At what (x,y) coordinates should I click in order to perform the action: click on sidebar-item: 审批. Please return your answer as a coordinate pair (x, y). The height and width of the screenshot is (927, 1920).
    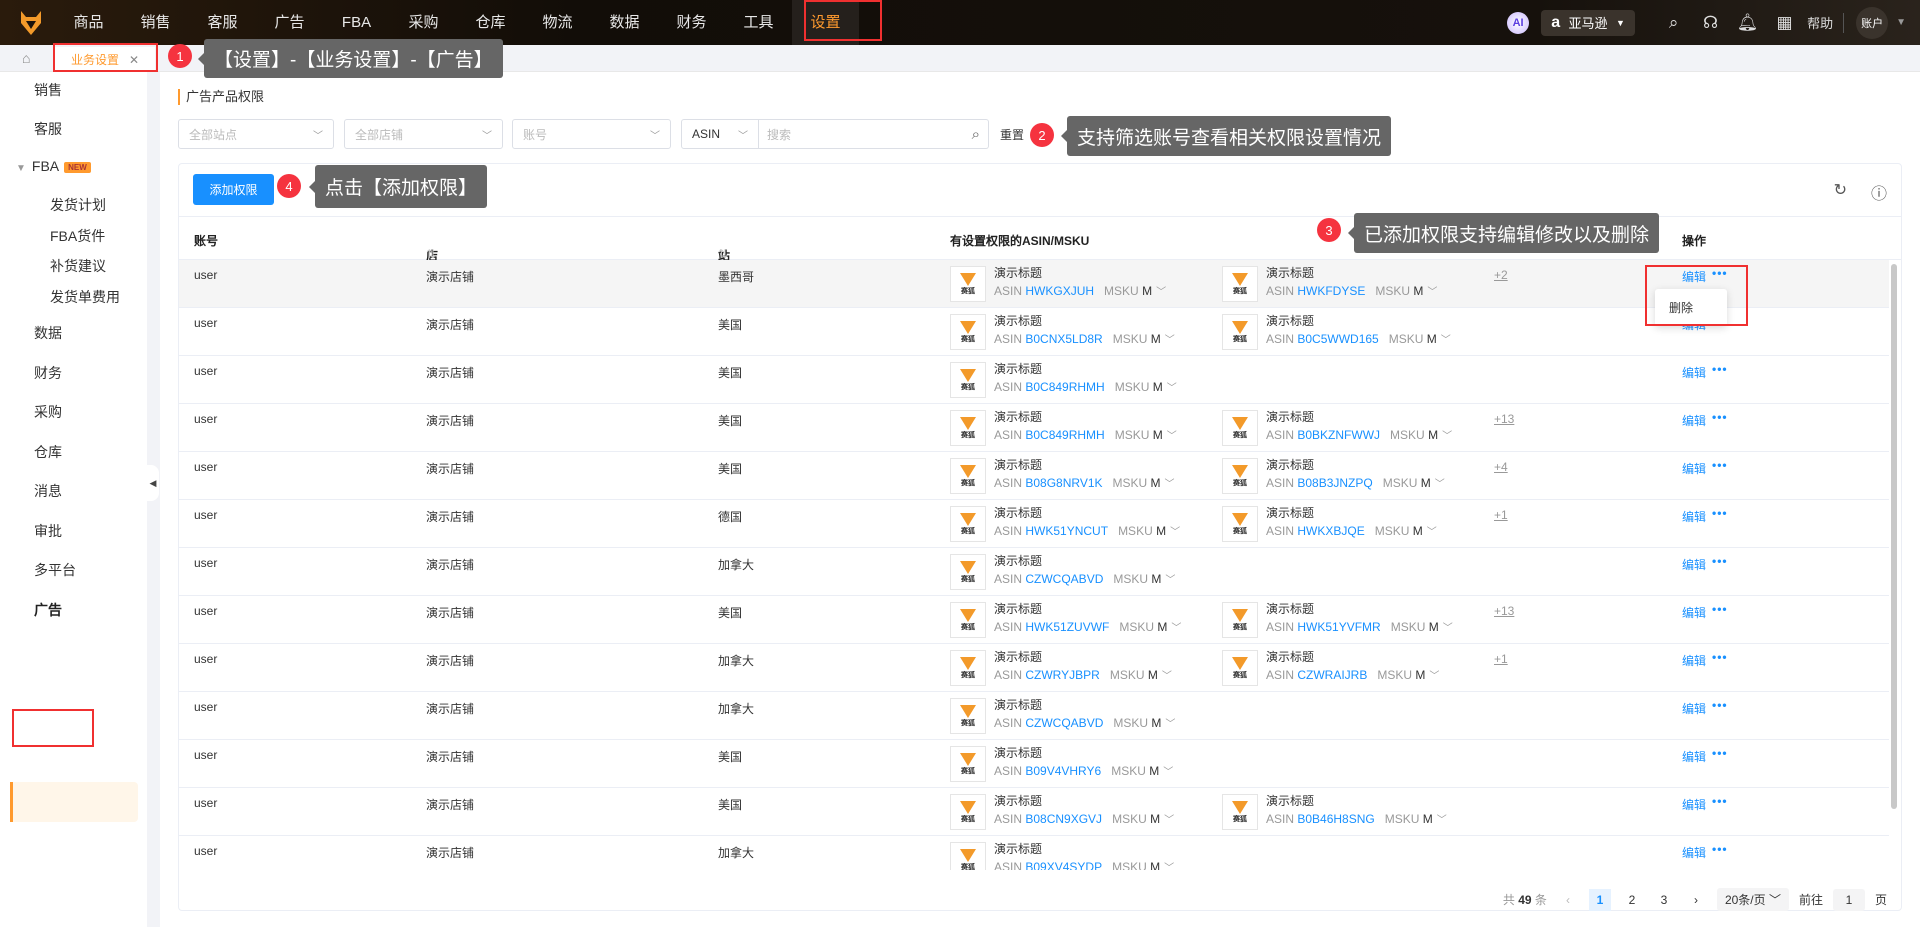
    Looking at the image, I should click on (48, 531).